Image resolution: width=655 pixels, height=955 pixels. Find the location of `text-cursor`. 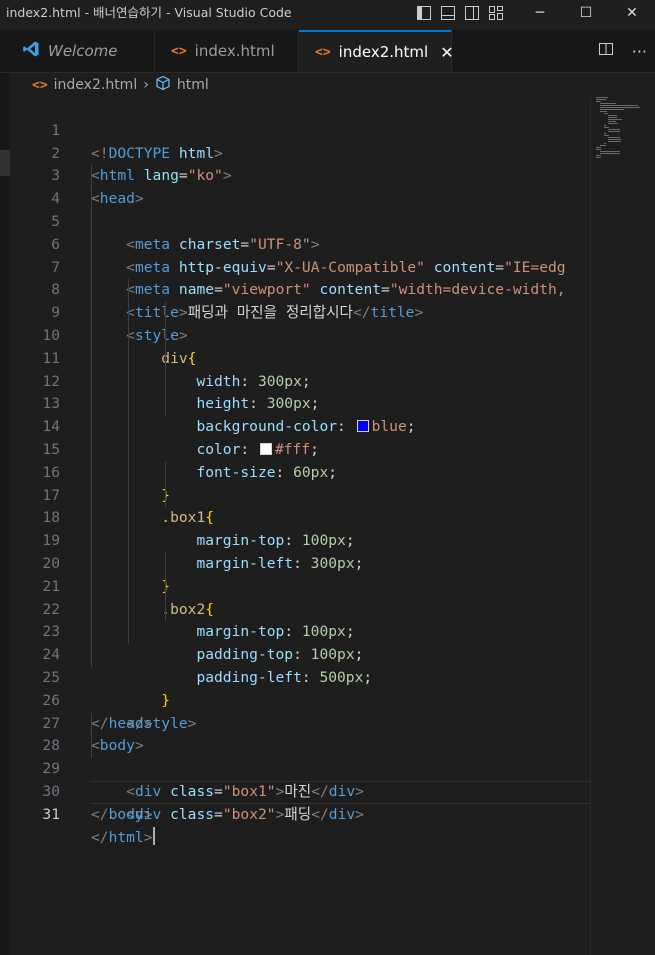

text-cursor is located at coordinates (153, 835).